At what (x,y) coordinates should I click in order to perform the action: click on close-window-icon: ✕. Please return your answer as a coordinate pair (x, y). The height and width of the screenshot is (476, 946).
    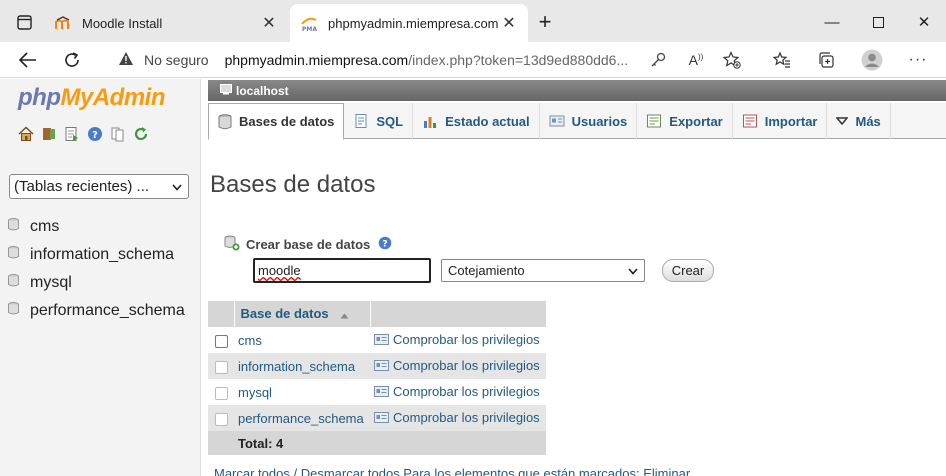
    Looking at the image, I should click on (924, 22).